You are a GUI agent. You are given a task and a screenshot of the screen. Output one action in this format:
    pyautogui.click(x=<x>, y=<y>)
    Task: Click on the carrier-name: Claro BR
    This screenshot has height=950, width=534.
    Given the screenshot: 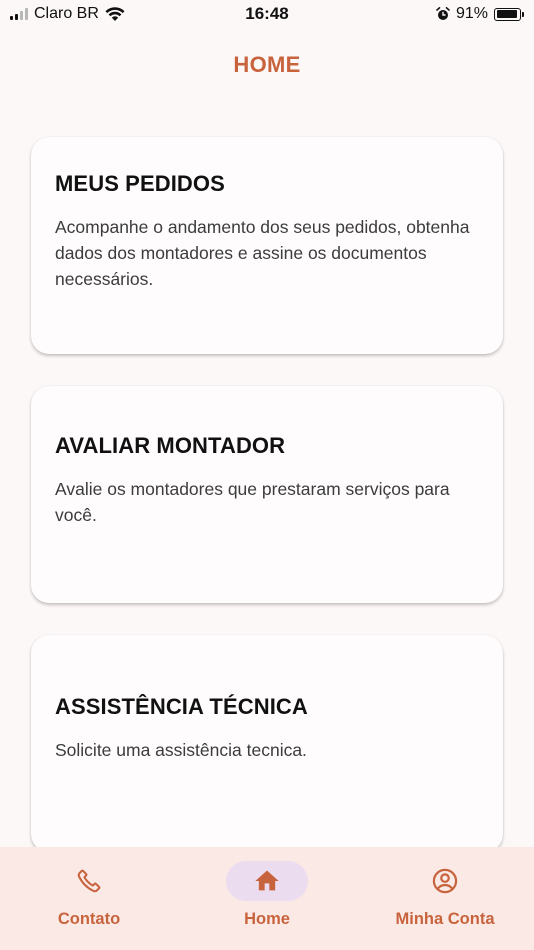 What is the action you would take?
    pyautogui.click(x=66, y=13)
    